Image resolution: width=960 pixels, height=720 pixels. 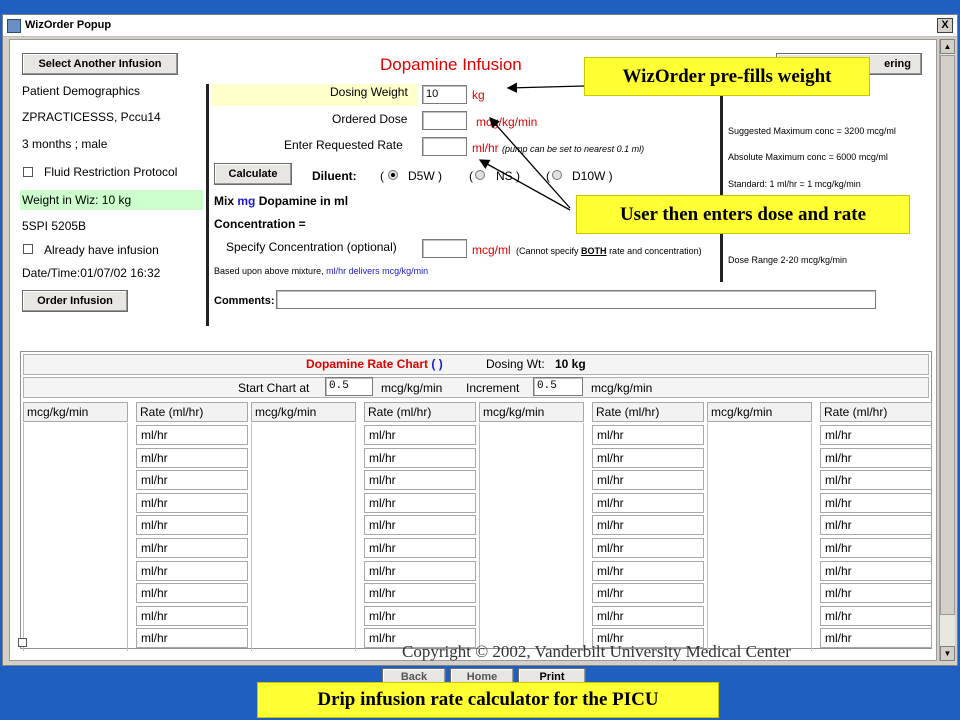 I want to click on arrow-to-dose, so click(x=530, y=163).